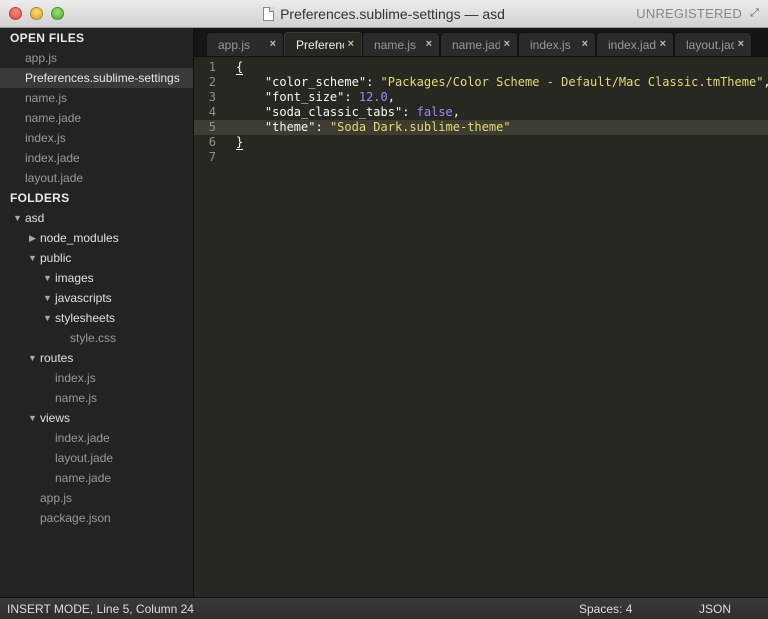 This screenshot has width=768, height=619. Describe the element at coordinates (47, 38) in the screenshot. I see `open-files-header: OPEN FILES` at that location.